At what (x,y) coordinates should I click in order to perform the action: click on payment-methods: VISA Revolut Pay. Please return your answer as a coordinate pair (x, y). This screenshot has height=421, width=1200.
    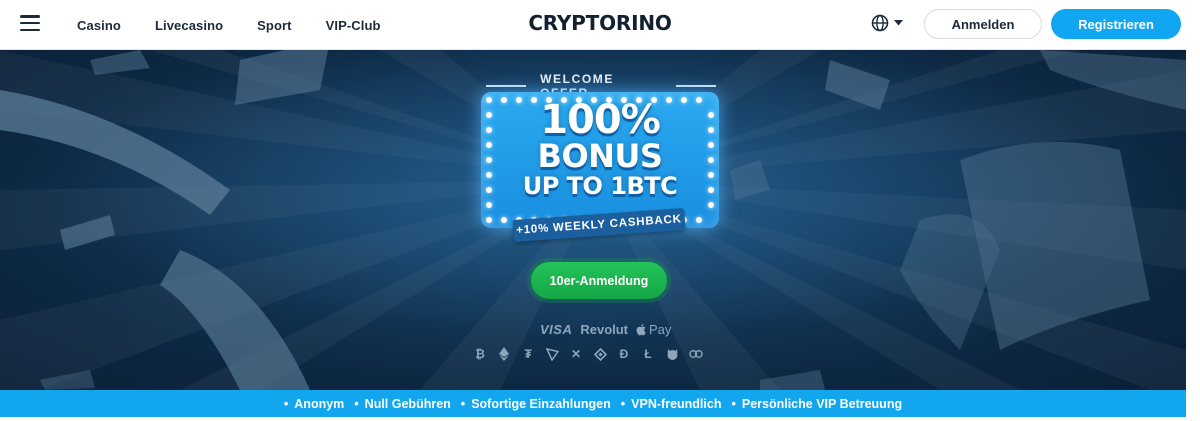
    Looking at the image, I should click on (605, 329).